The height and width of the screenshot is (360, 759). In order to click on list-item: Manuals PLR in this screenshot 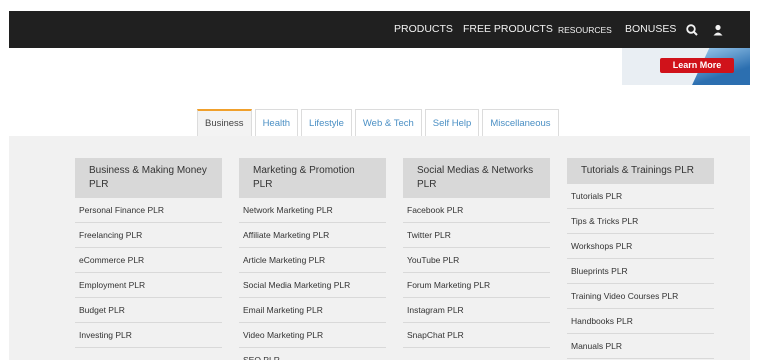, I will do `click(640, 346)`.